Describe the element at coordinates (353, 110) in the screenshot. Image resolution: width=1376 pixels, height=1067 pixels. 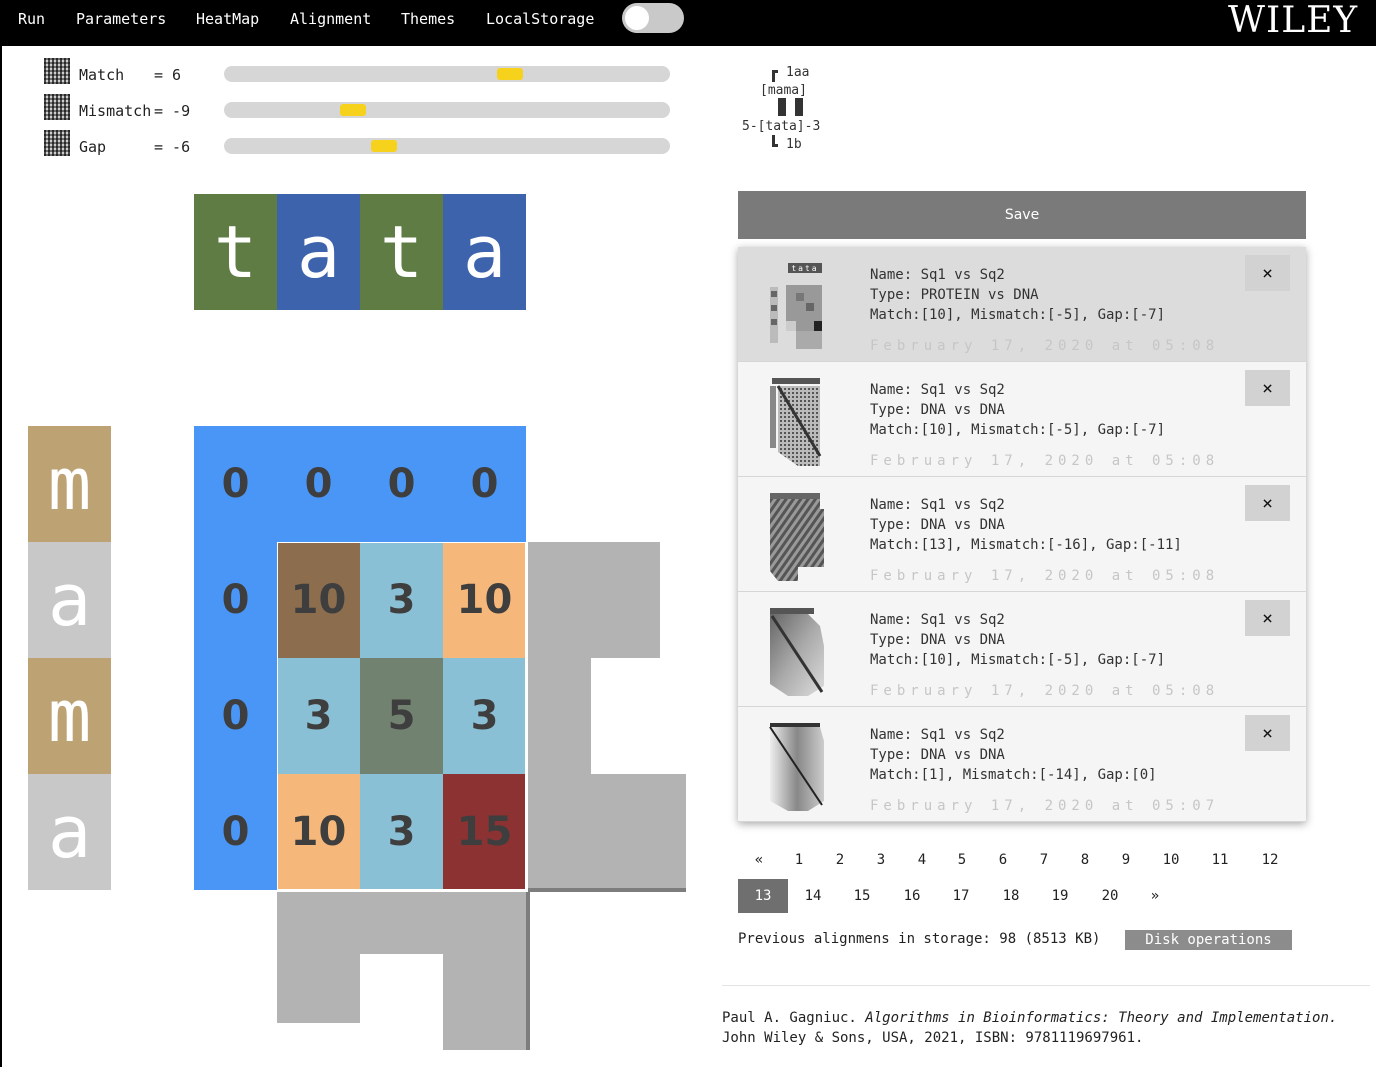
I see `mismatch-slider-thumb` at that location.